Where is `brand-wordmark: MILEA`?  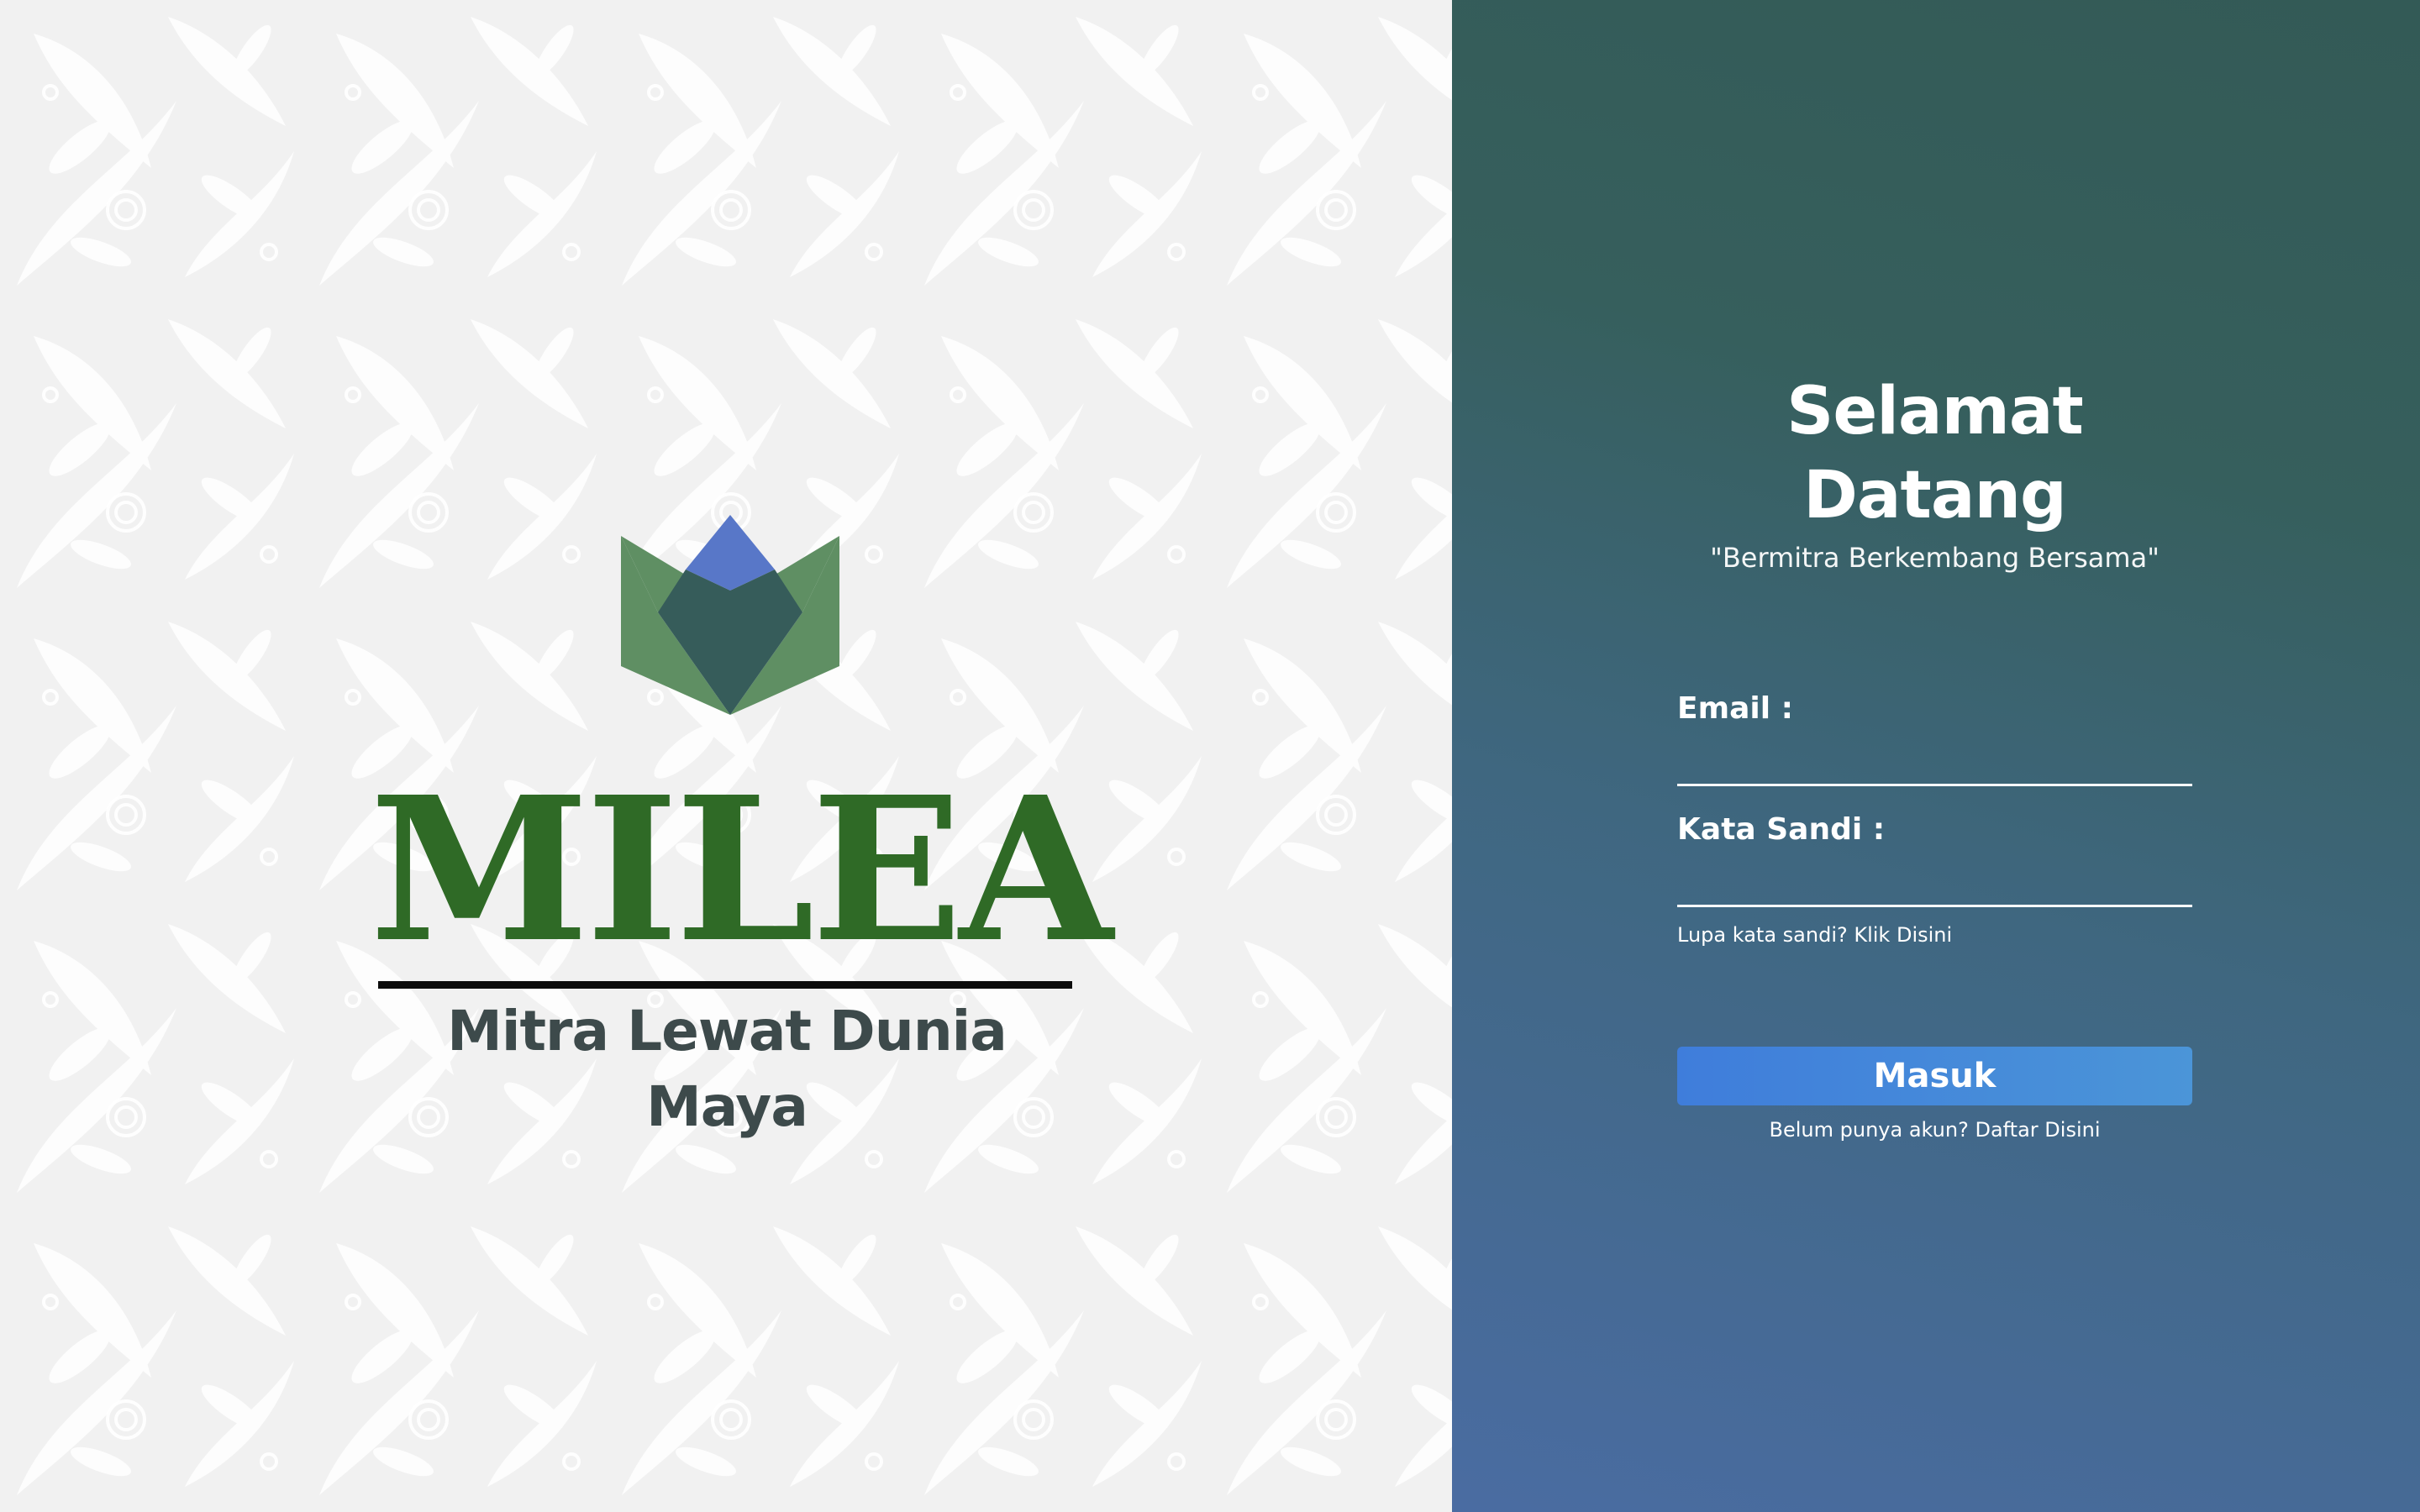 brand-wordmark: MILEA is located at coordinates (741, 869).